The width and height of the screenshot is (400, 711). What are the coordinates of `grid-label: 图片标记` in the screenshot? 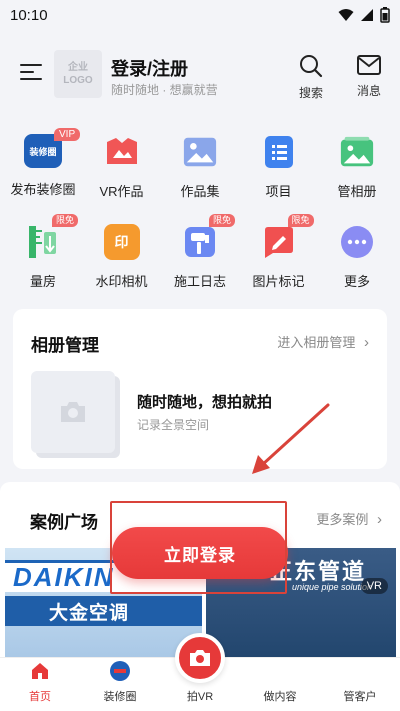 It's located at (278, 281).